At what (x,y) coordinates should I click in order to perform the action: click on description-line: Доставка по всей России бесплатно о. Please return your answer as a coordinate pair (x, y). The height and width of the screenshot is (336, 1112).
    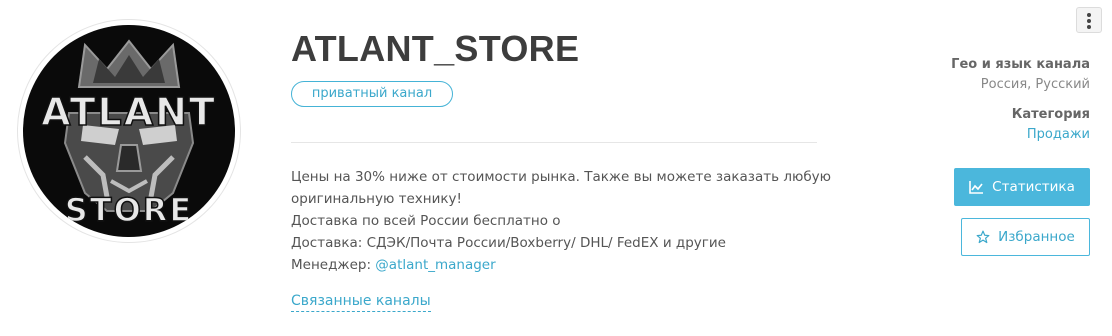
    Looking at the image, I should click on (426, 221).